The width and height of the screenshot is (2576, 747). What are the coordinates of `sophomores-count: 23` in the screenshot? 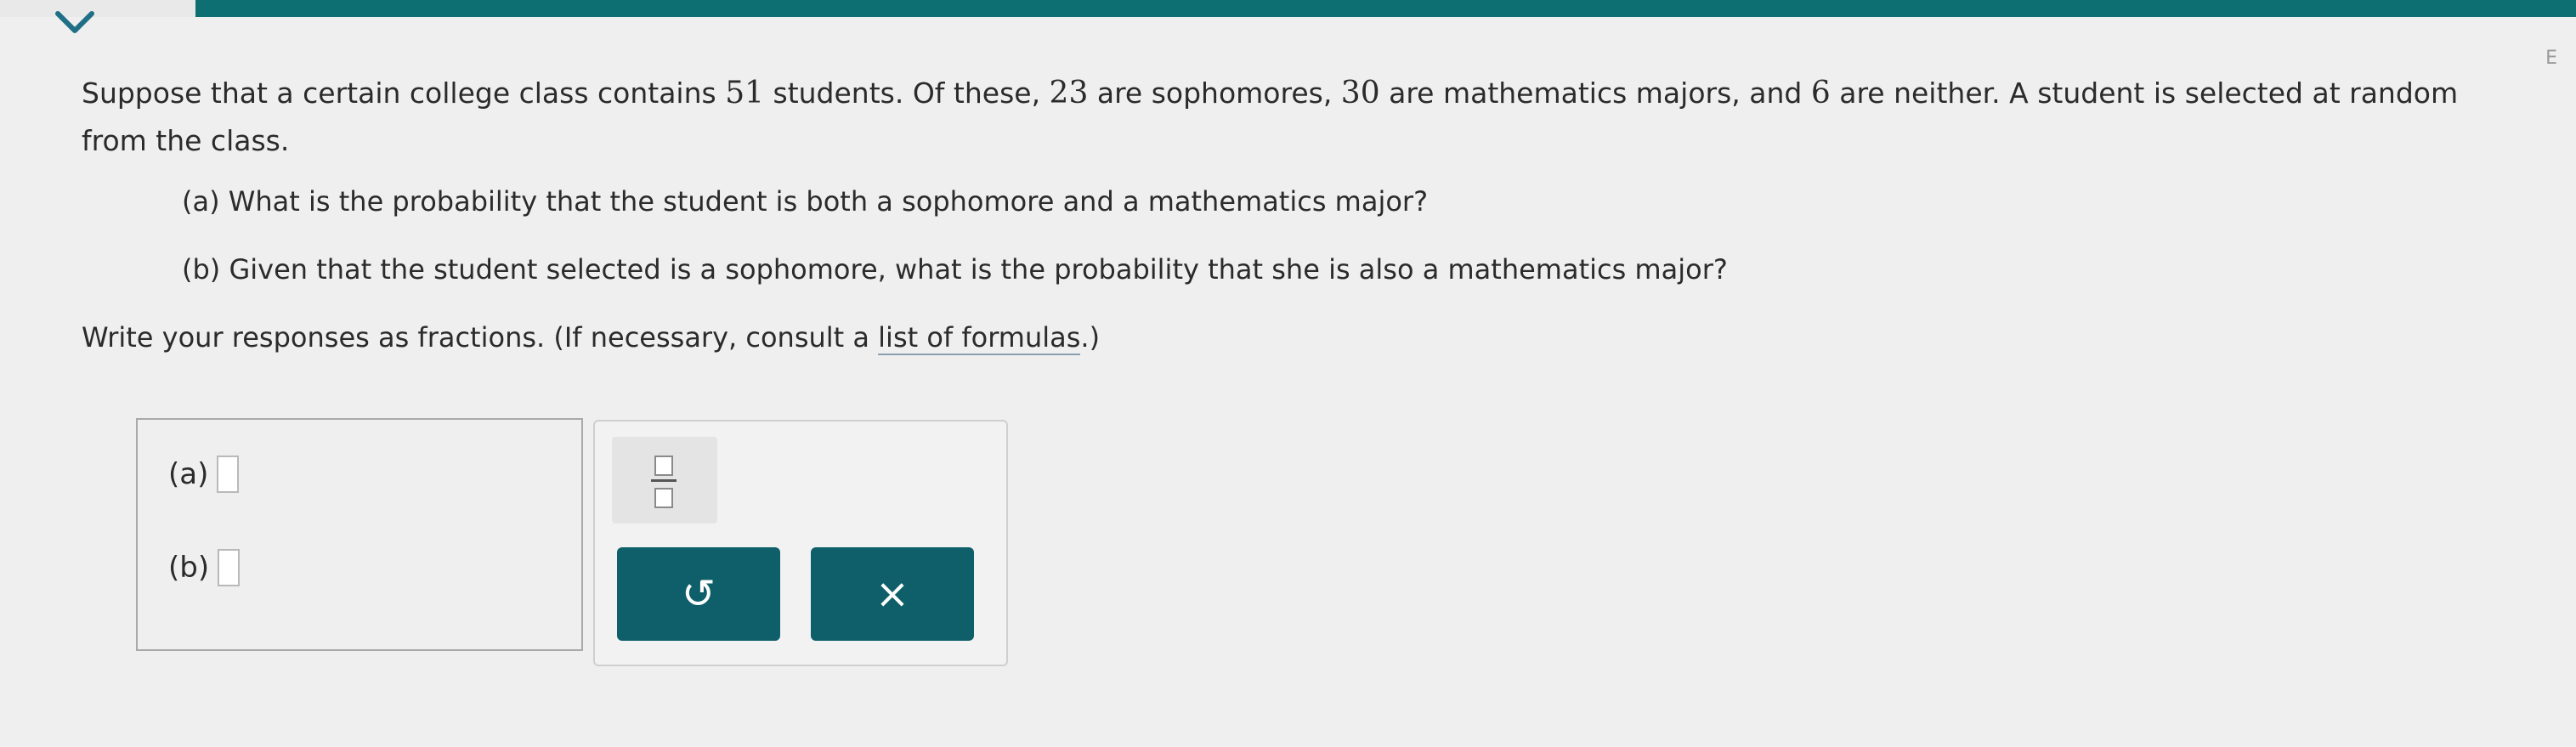 It's located at (1069, 93).